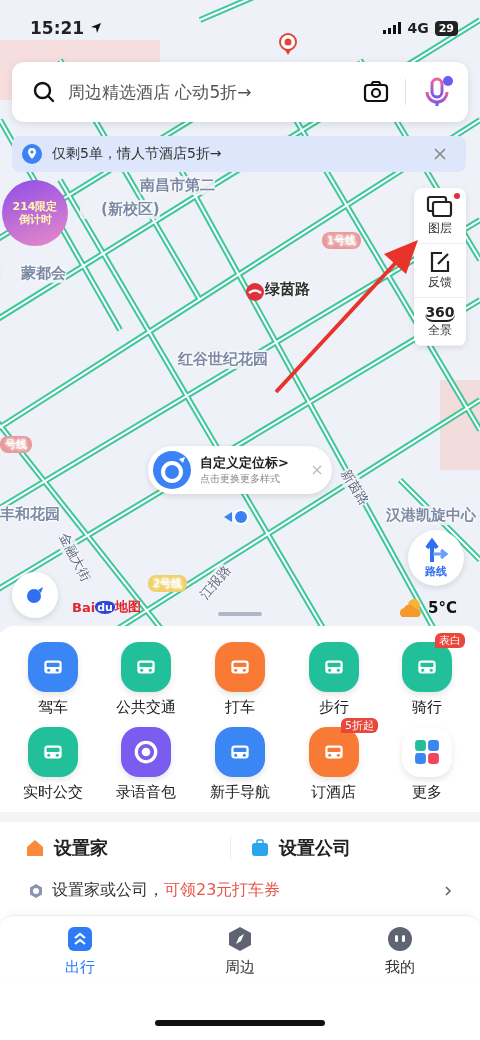 The width and height of the screenshot is (480, 1040). What do you see at coordinates (240, 707) in the screenshot?
I see `service-label: 打车` at bounding box center [240, 707].